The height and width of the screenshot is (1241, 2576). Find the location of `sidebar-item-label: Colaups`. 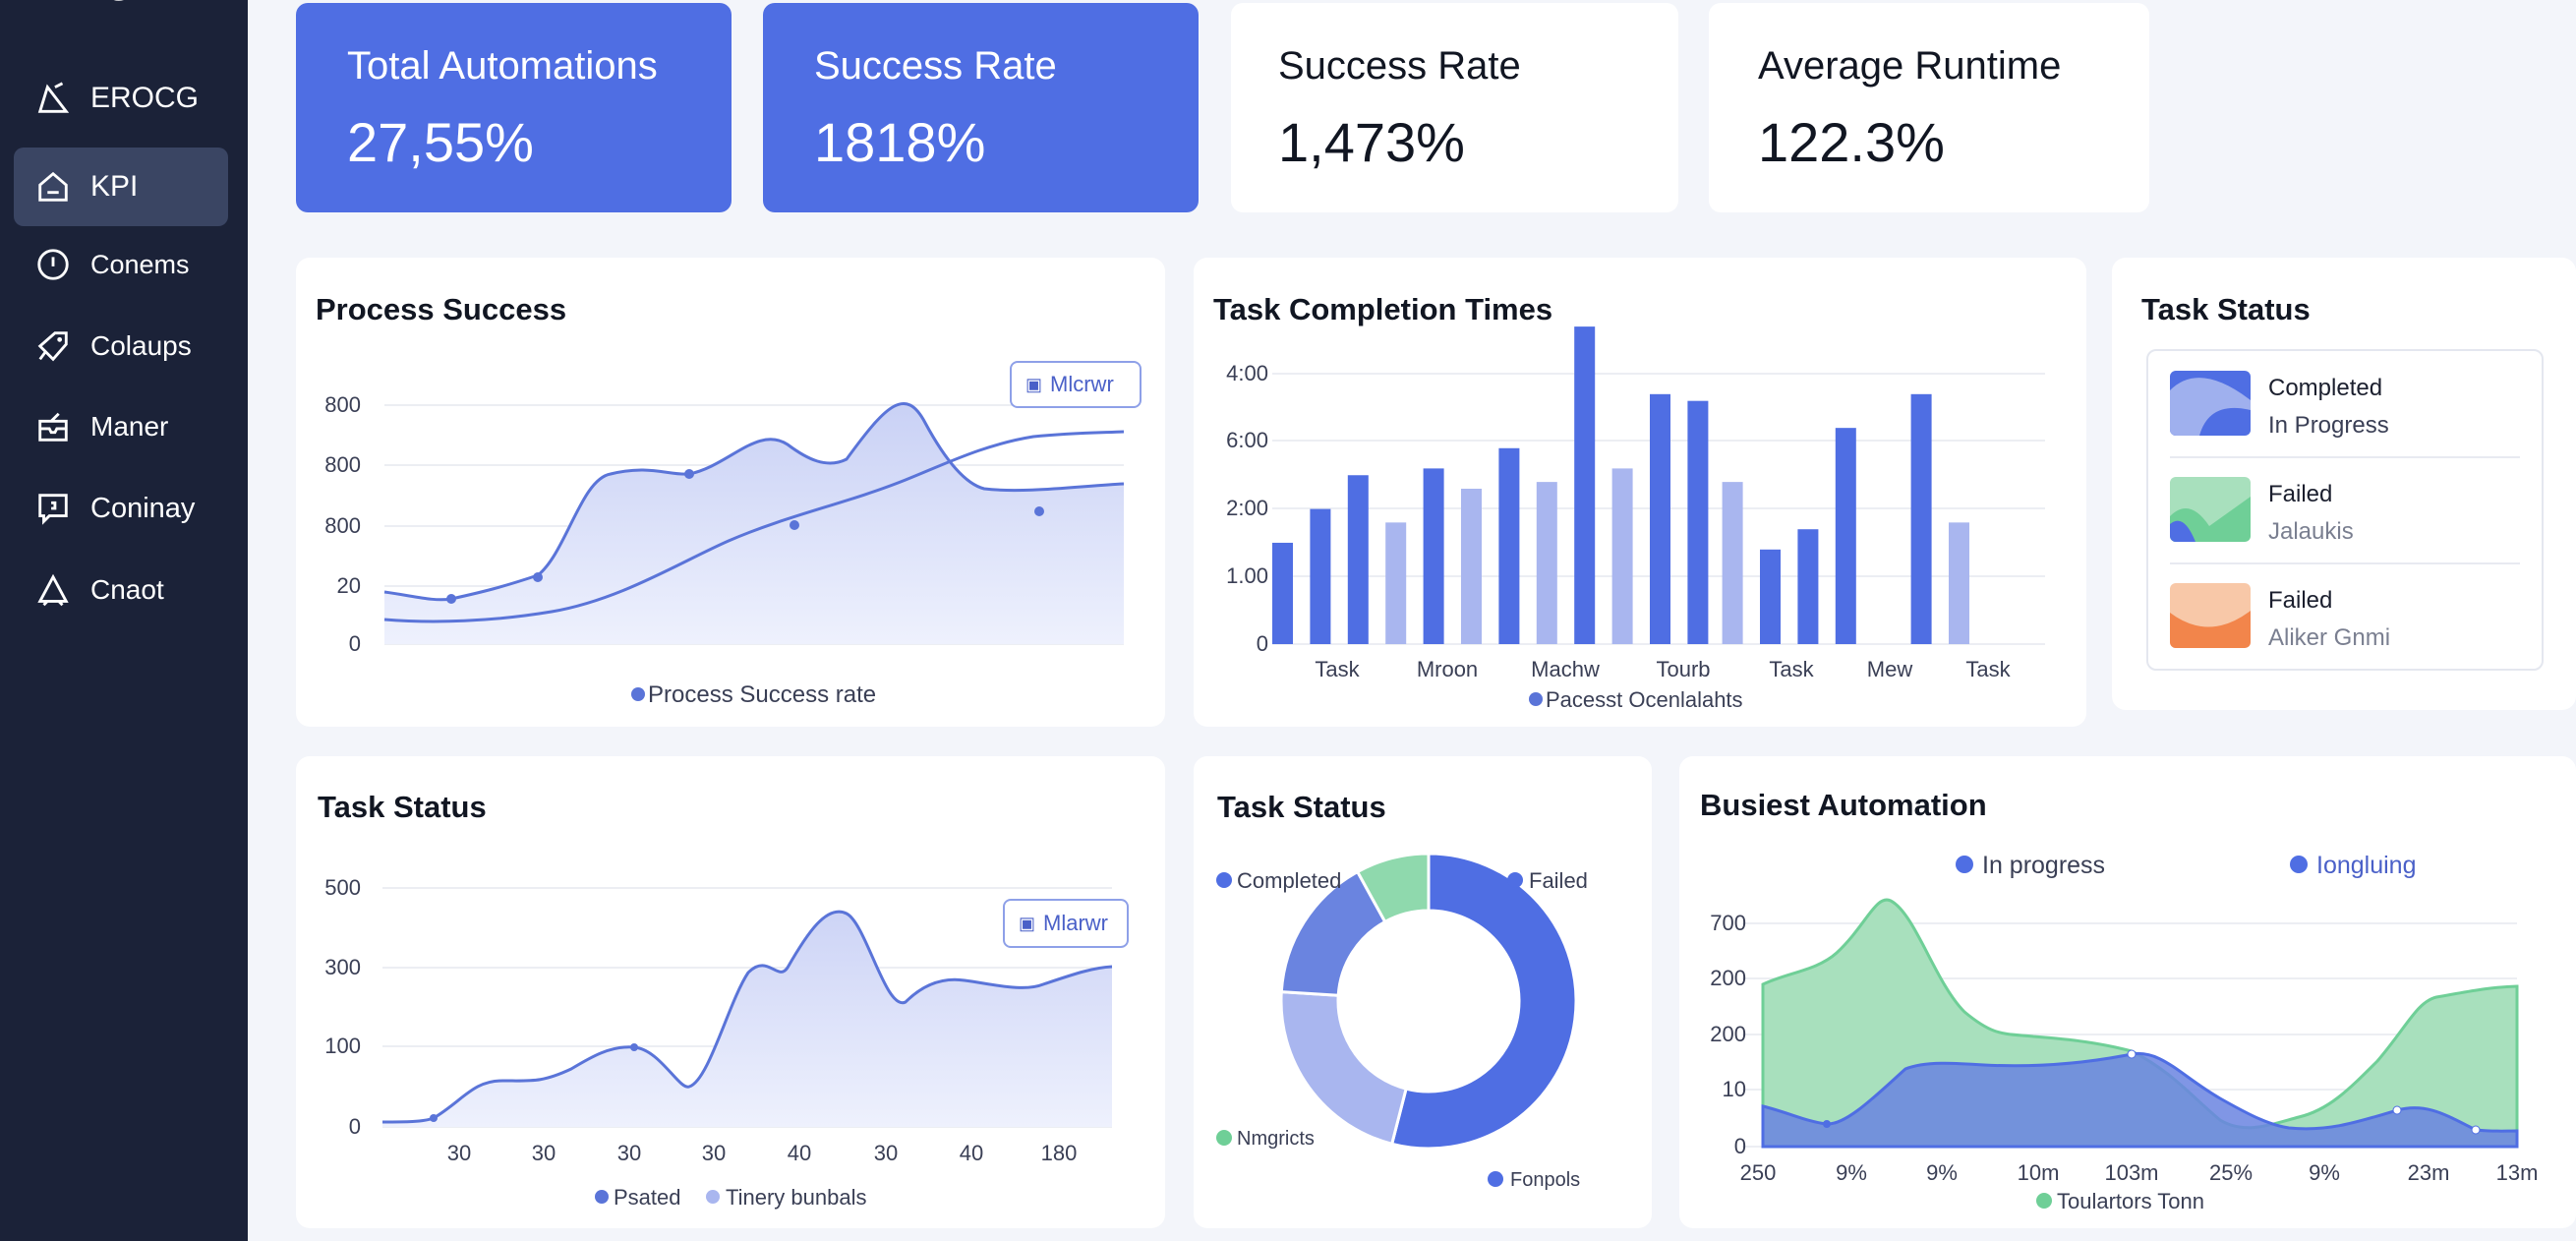

sidebar-item-label: Colaups is located at coordinates (141, 346).